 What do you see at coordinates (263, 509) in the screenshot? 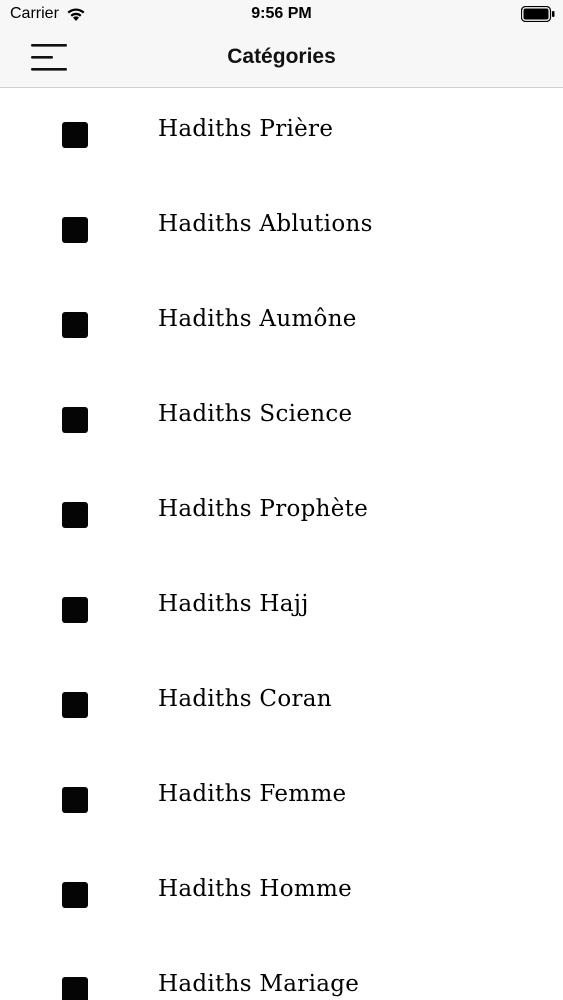
I see `category-label: Hadiths Prophète` at bounding box center [263, 509].